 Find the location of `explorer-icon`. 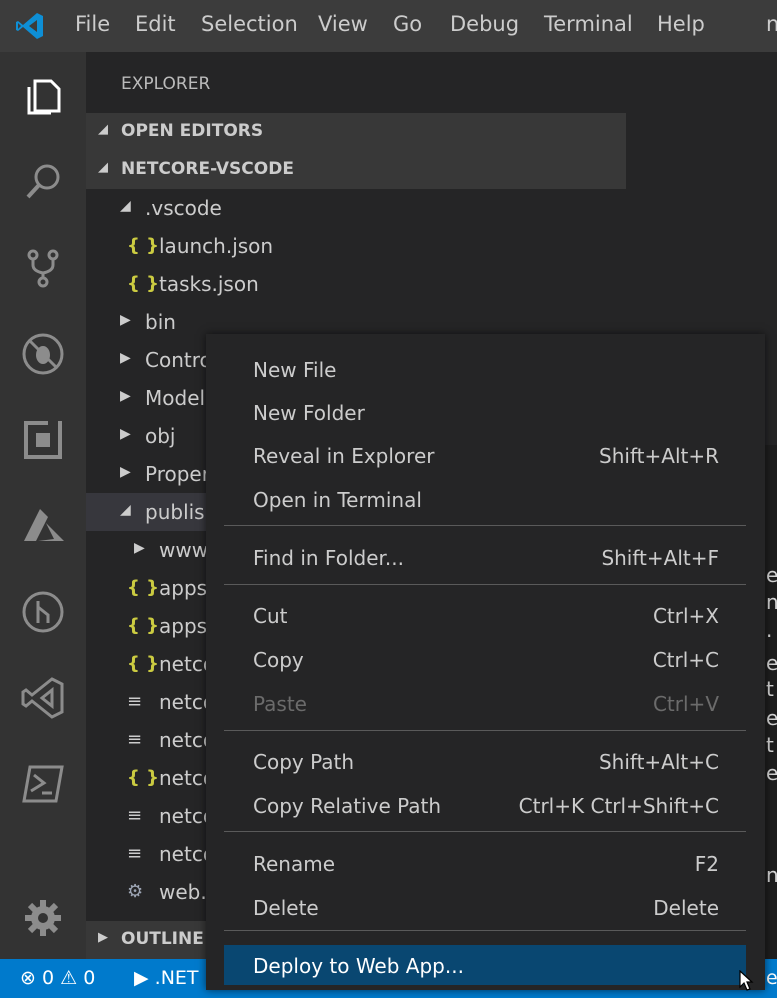

explorer-icon is located at coordinates (43, 96).